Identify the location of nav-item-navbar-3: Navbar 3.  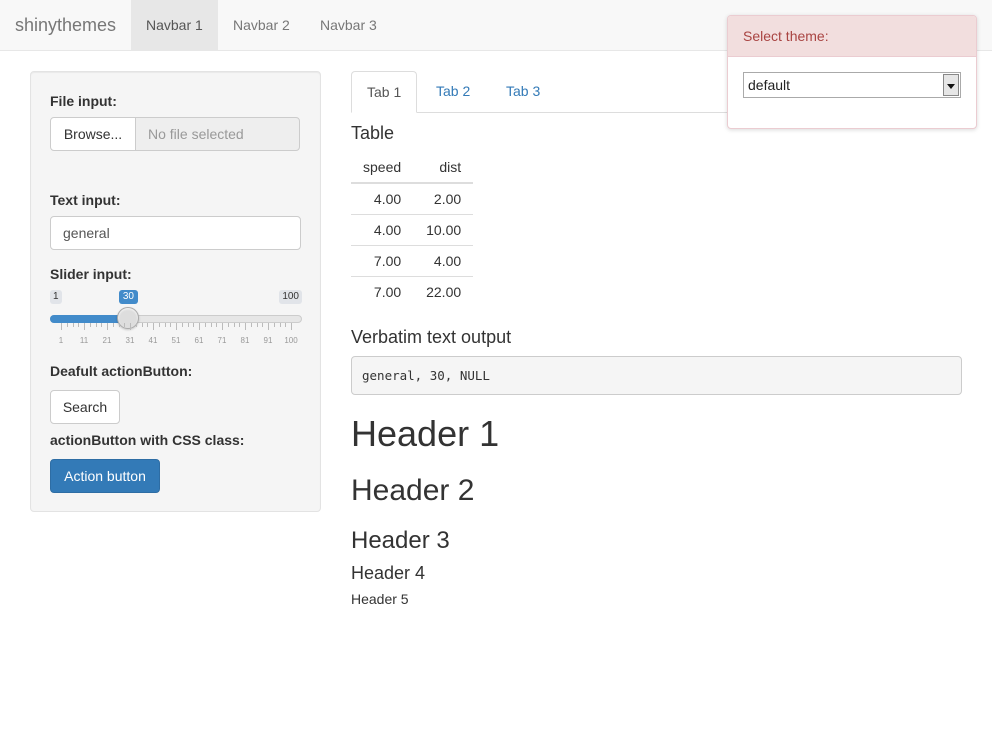
(348, 25).